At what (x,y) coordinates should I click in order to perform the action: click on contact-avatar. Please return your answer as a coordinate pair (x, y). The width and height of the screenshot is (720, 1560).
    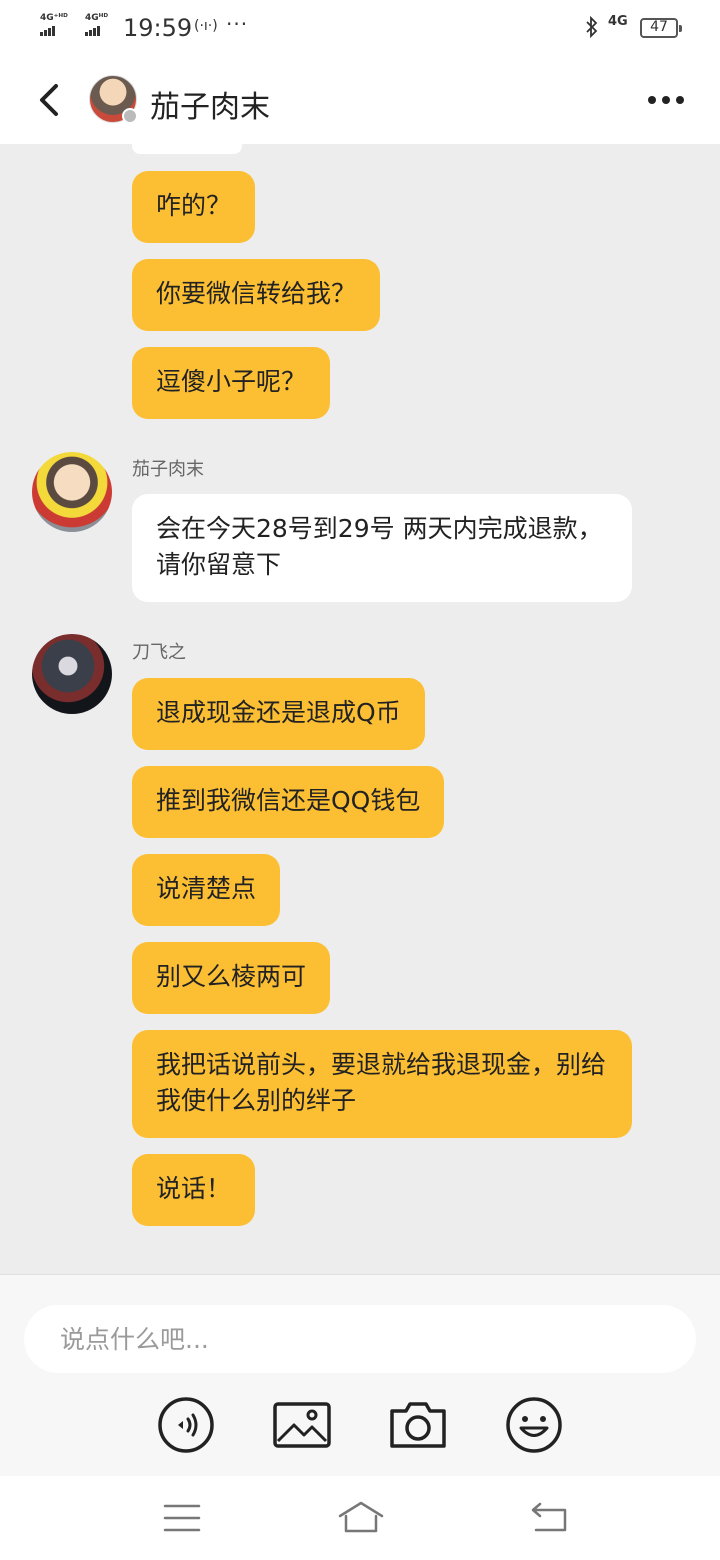
    Looking at the image, I should click on (113, 99).